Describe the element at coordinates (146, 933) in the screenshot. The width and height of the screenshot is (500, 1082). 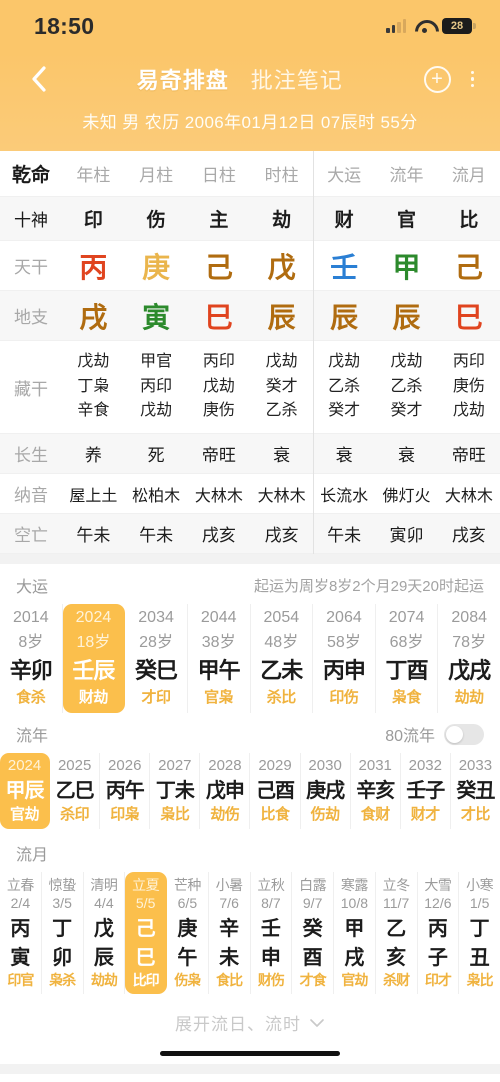
I see `liuyue-card: 立夏 5/5 己巳比印` at that location.